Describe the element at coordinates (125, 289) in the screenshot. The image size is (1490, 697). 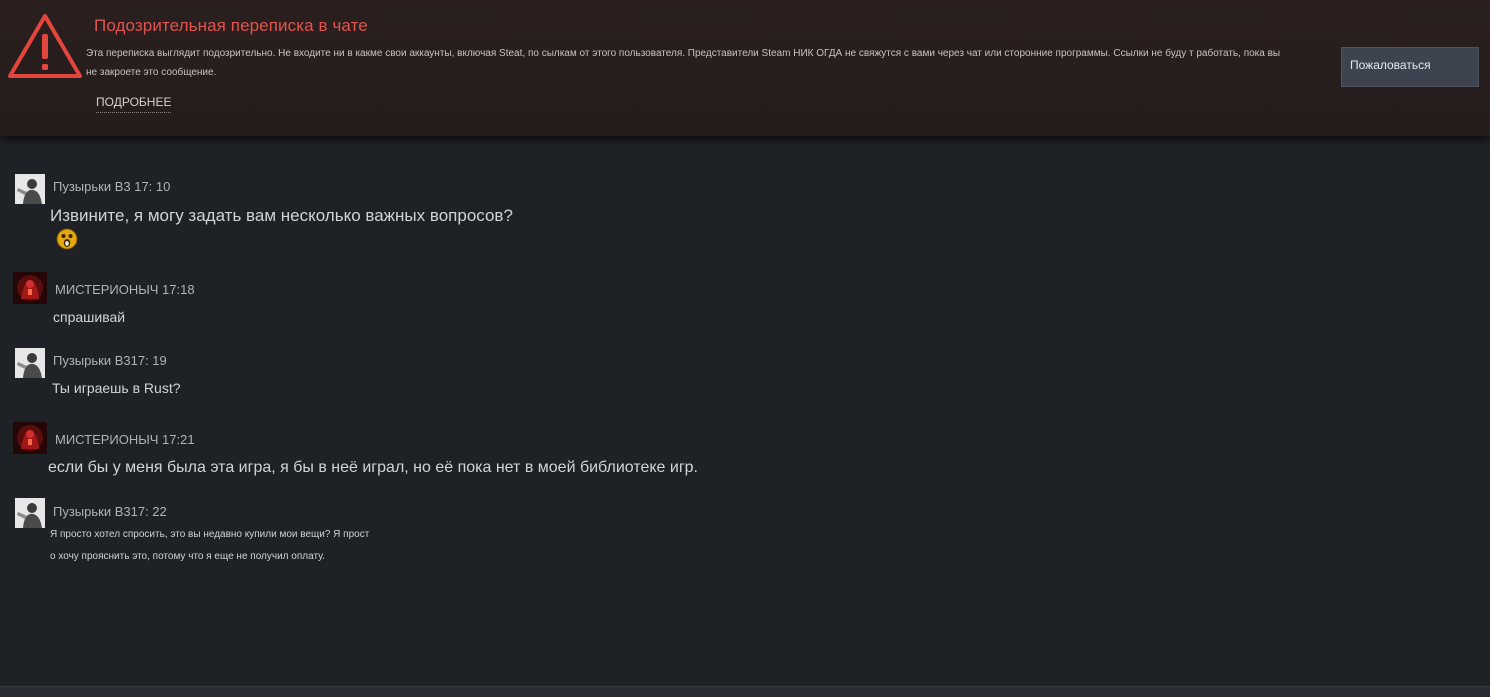
I see `message-header: МИСТЕРИОНЫЧ 17:18` at that location.